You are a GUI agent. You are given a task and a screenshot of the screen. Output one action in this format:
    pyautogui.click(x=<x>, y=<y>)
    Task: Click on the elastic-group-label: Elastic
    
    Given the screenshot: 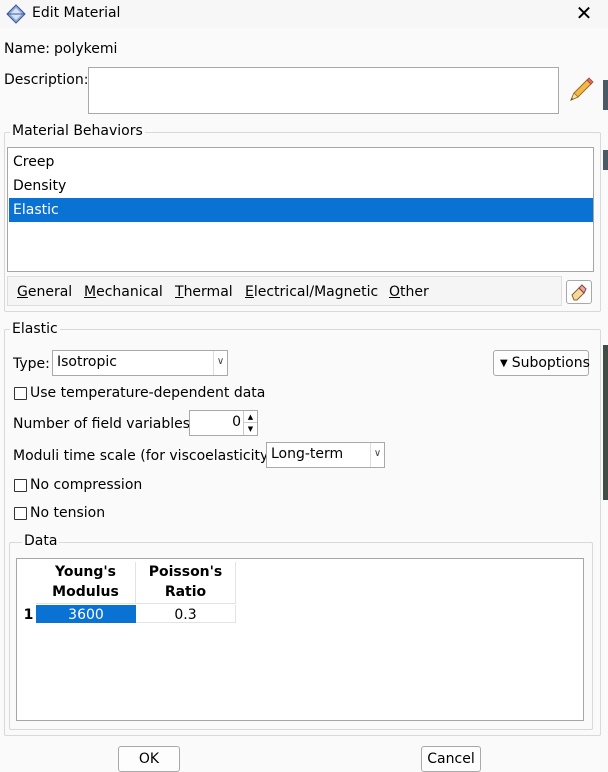 What is the action you would take?
    pyautogui.click(x=35, y=329)
    